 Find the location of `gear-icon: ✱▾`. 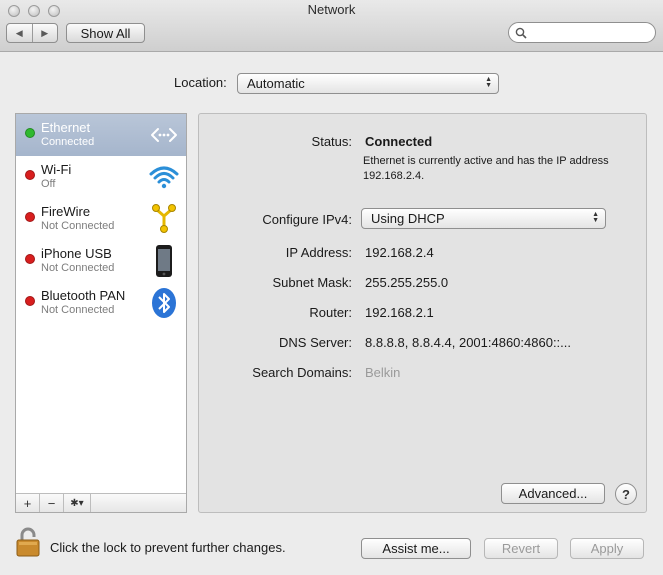

gear-icon: ✱▾ is located at coordinates (77, 503).